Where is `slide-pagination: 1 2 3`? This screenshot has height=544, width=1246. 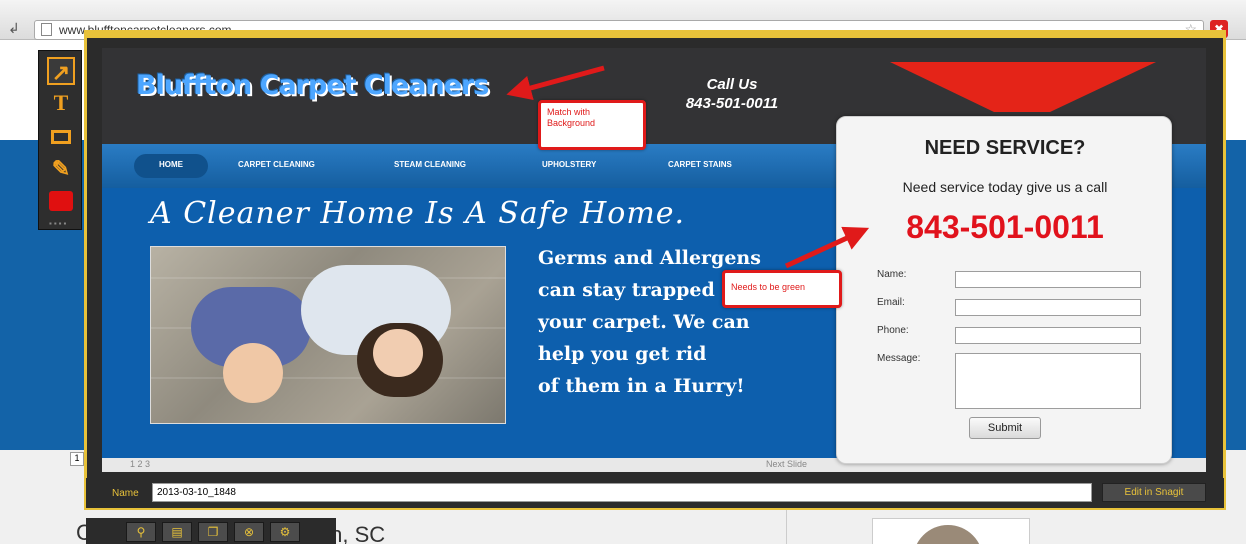 slide-pagination: 1 2 3 is located at coordinates (140, 464).